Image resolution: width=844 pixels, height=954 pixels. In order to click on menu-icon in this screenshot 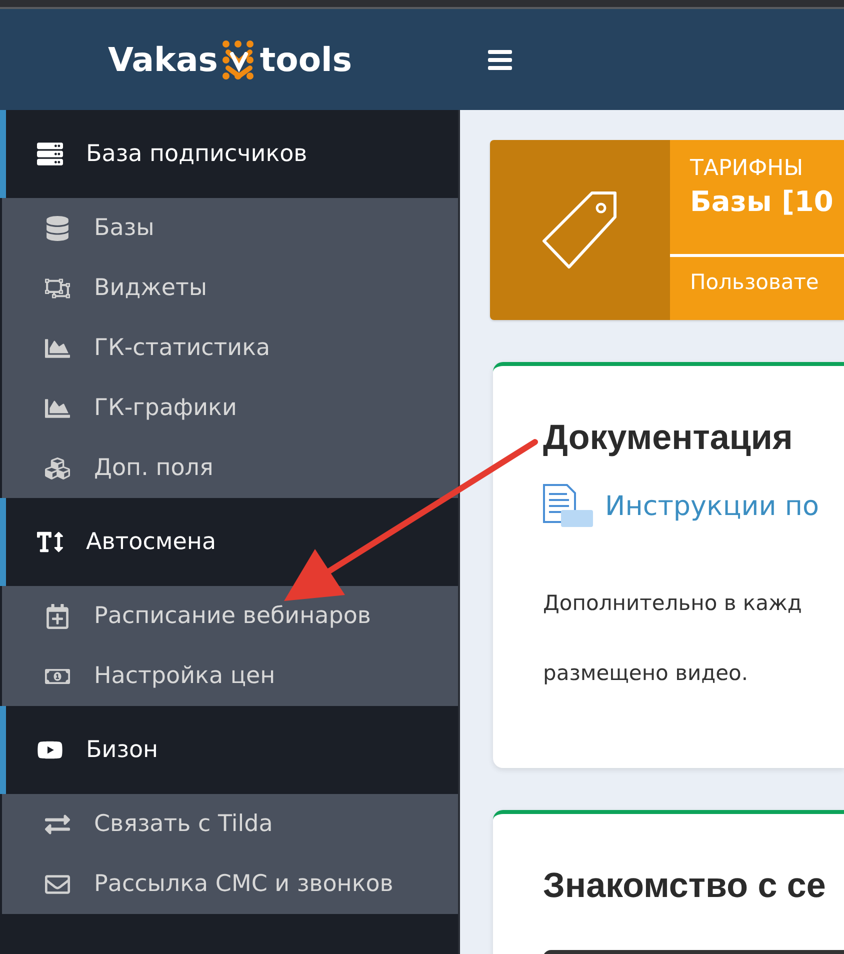, I will do `click(500, 60)`.